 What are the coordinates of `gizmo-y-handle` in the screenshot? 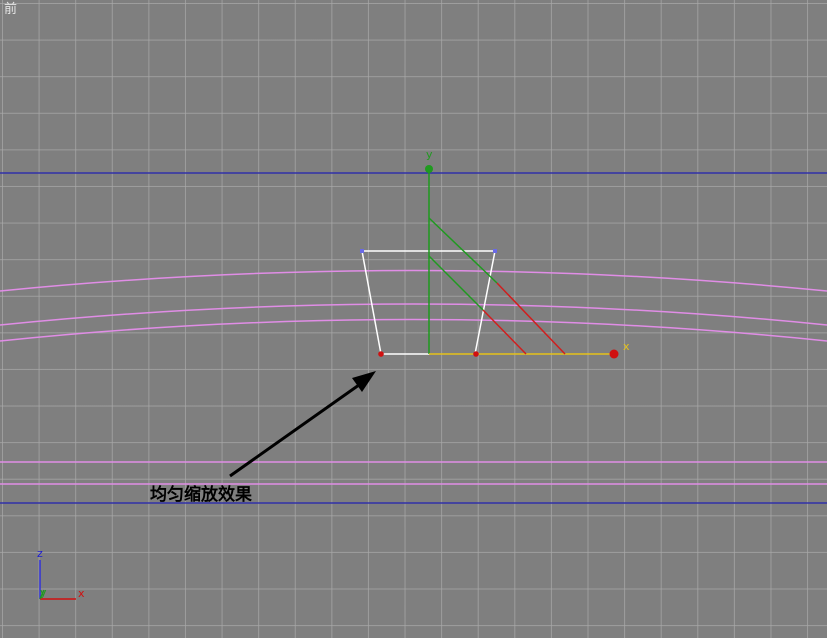 It's located at (429, 169).